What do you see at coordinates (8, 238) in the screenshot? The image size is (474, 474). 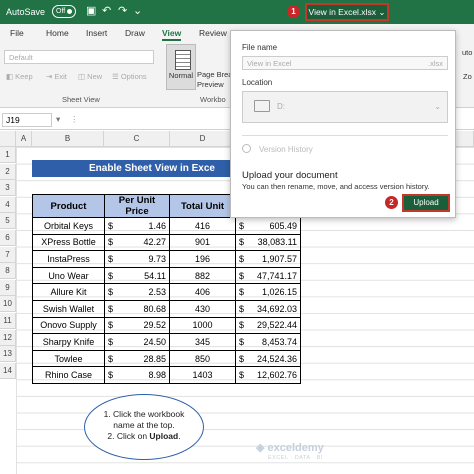 I see `row-header: 6` at bounding box center [8, 238].